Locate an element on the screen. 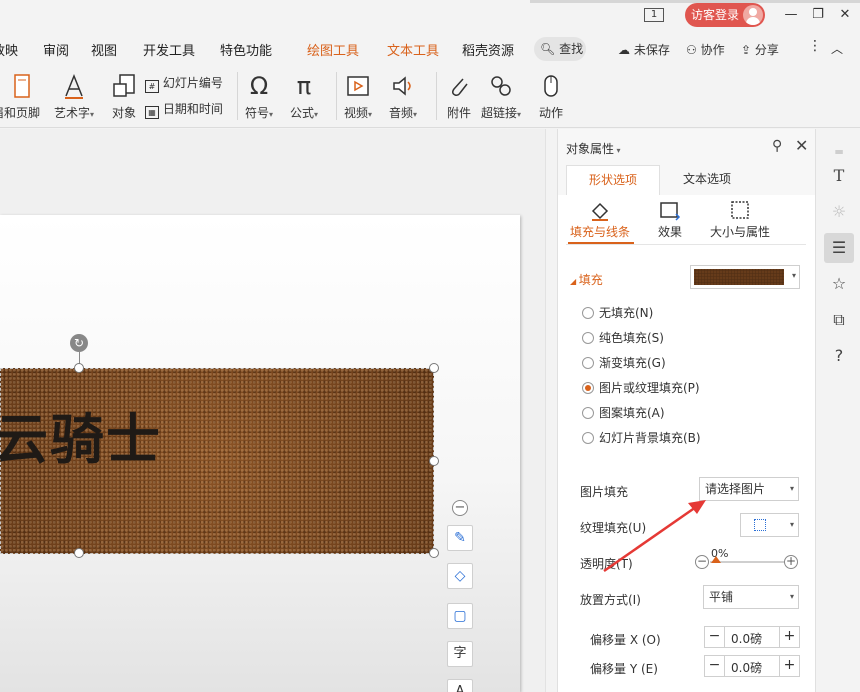 The image size is (860, 692). tab-view: 视图 is located at coordinates (104, 49).